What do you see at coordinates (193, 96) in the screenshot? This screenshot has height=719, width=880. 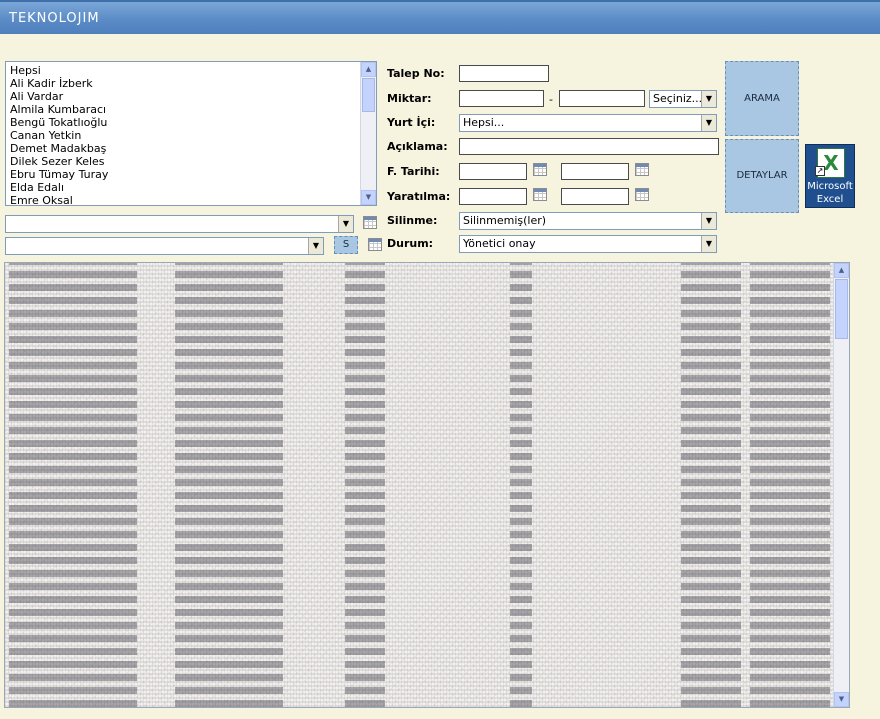 I see `list-item: Ali Vardar` at bounding box center [193, 96].